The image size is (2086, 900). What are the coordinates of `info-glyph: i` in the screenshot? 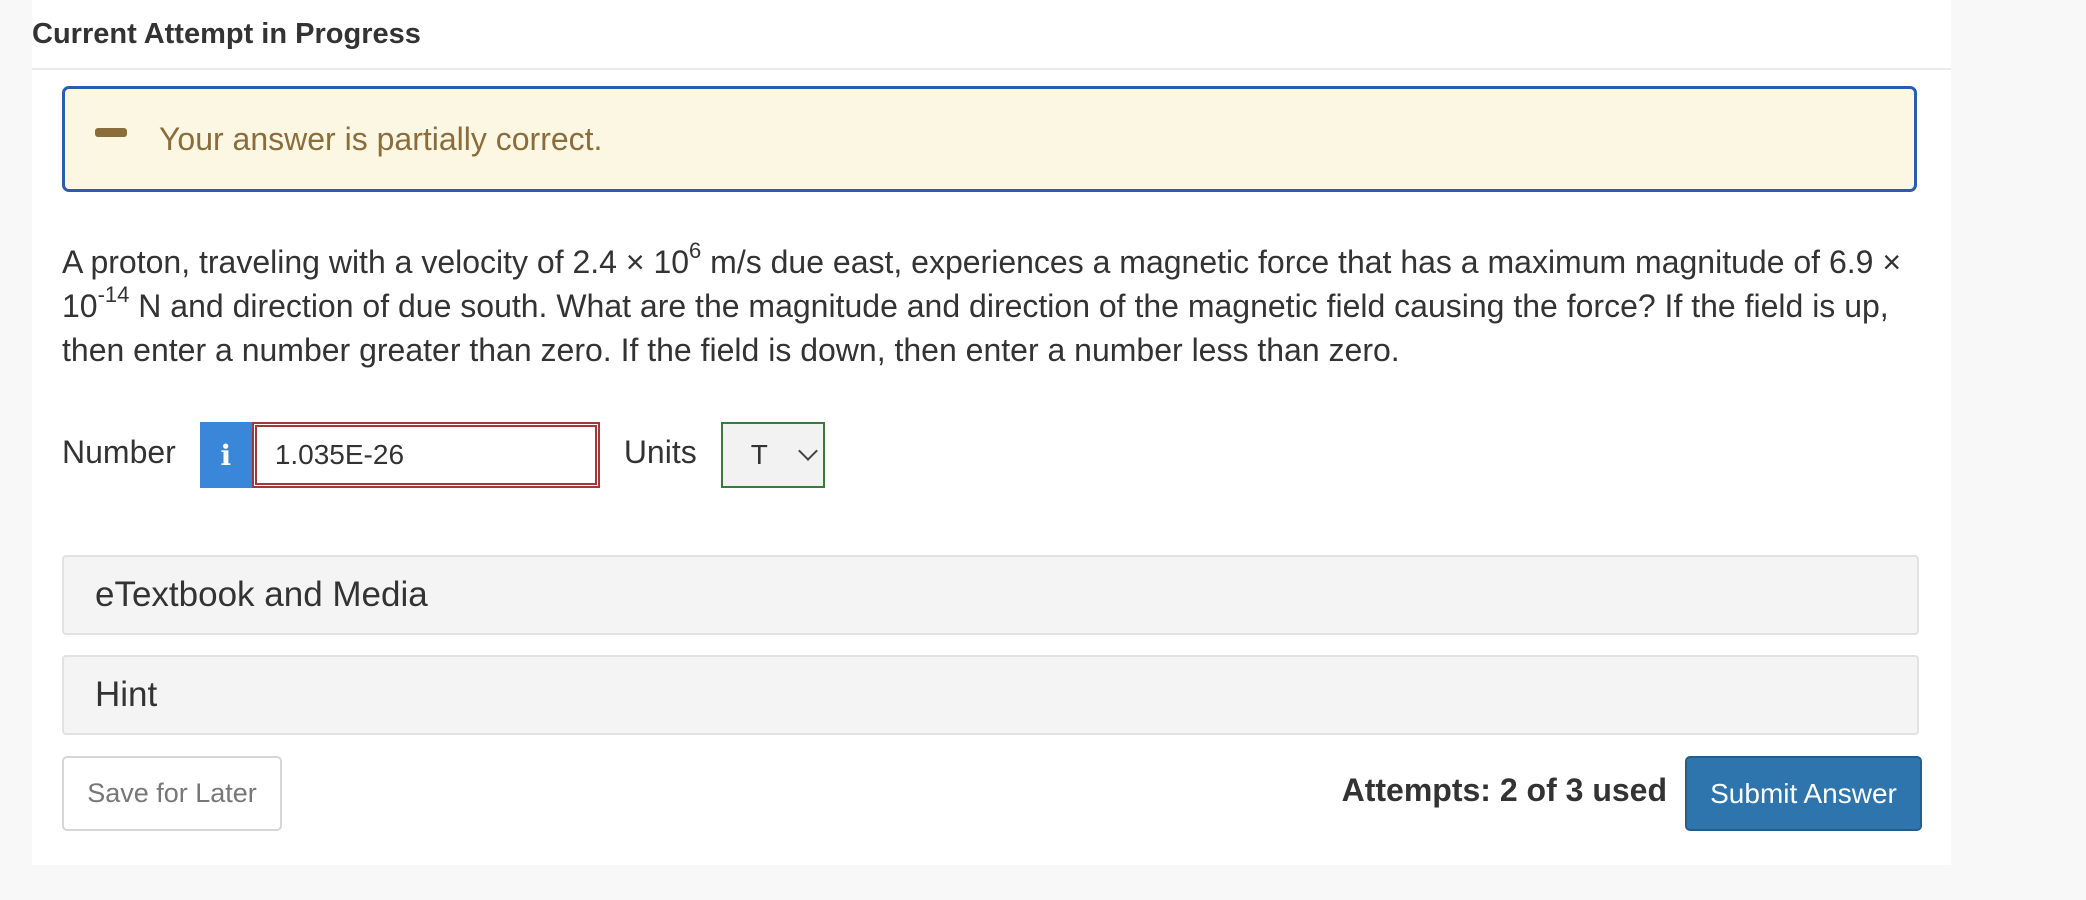 It's located at (226, 455).